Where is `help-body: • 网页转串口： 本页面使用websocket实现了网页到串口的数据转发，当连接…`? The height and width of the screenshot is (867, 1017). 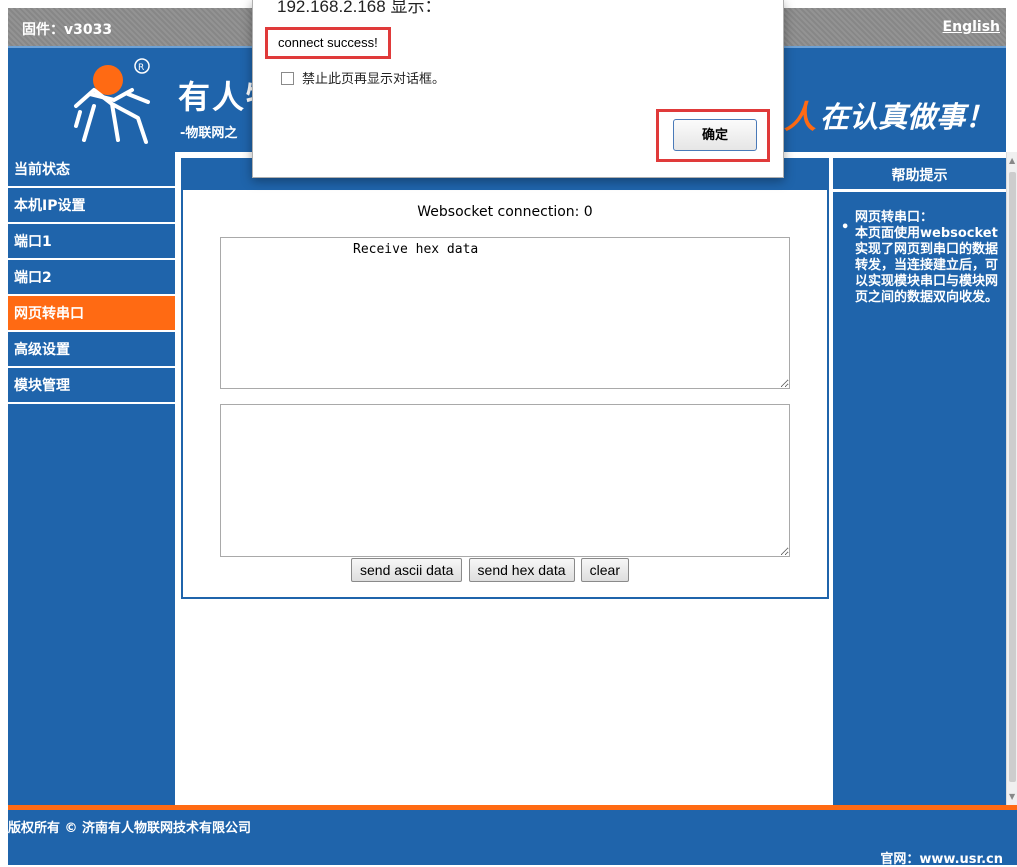 help-body: • 网页转串口： 本页面使用websocket实现了网页到串口的数据转发，当连接… is located at coordinates (919, 249).